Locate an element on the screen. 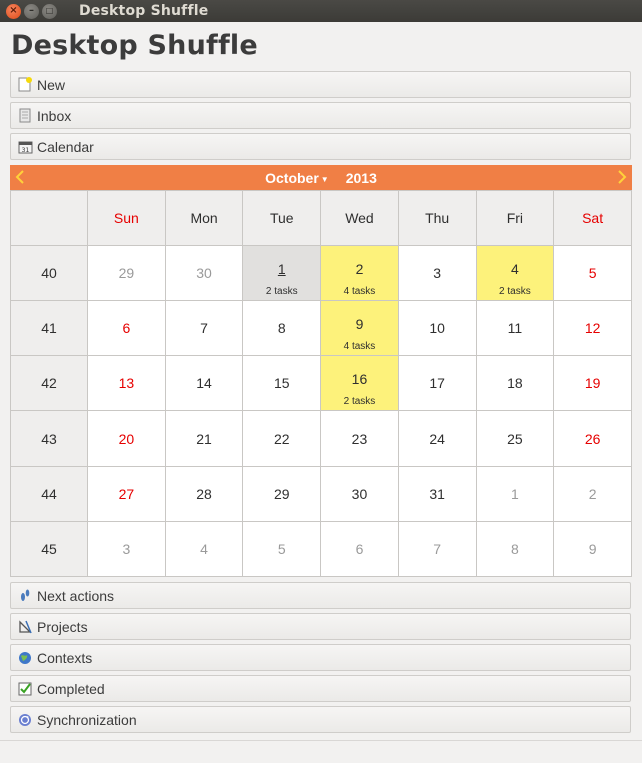  chevron-right-icon is located at coordinates (622, 177).